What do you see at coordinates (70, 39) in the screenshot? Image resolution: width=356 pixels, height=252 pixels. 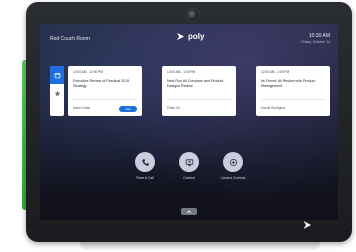 I see `room-name: Red Couch Room` at bounding box center [70, 39].